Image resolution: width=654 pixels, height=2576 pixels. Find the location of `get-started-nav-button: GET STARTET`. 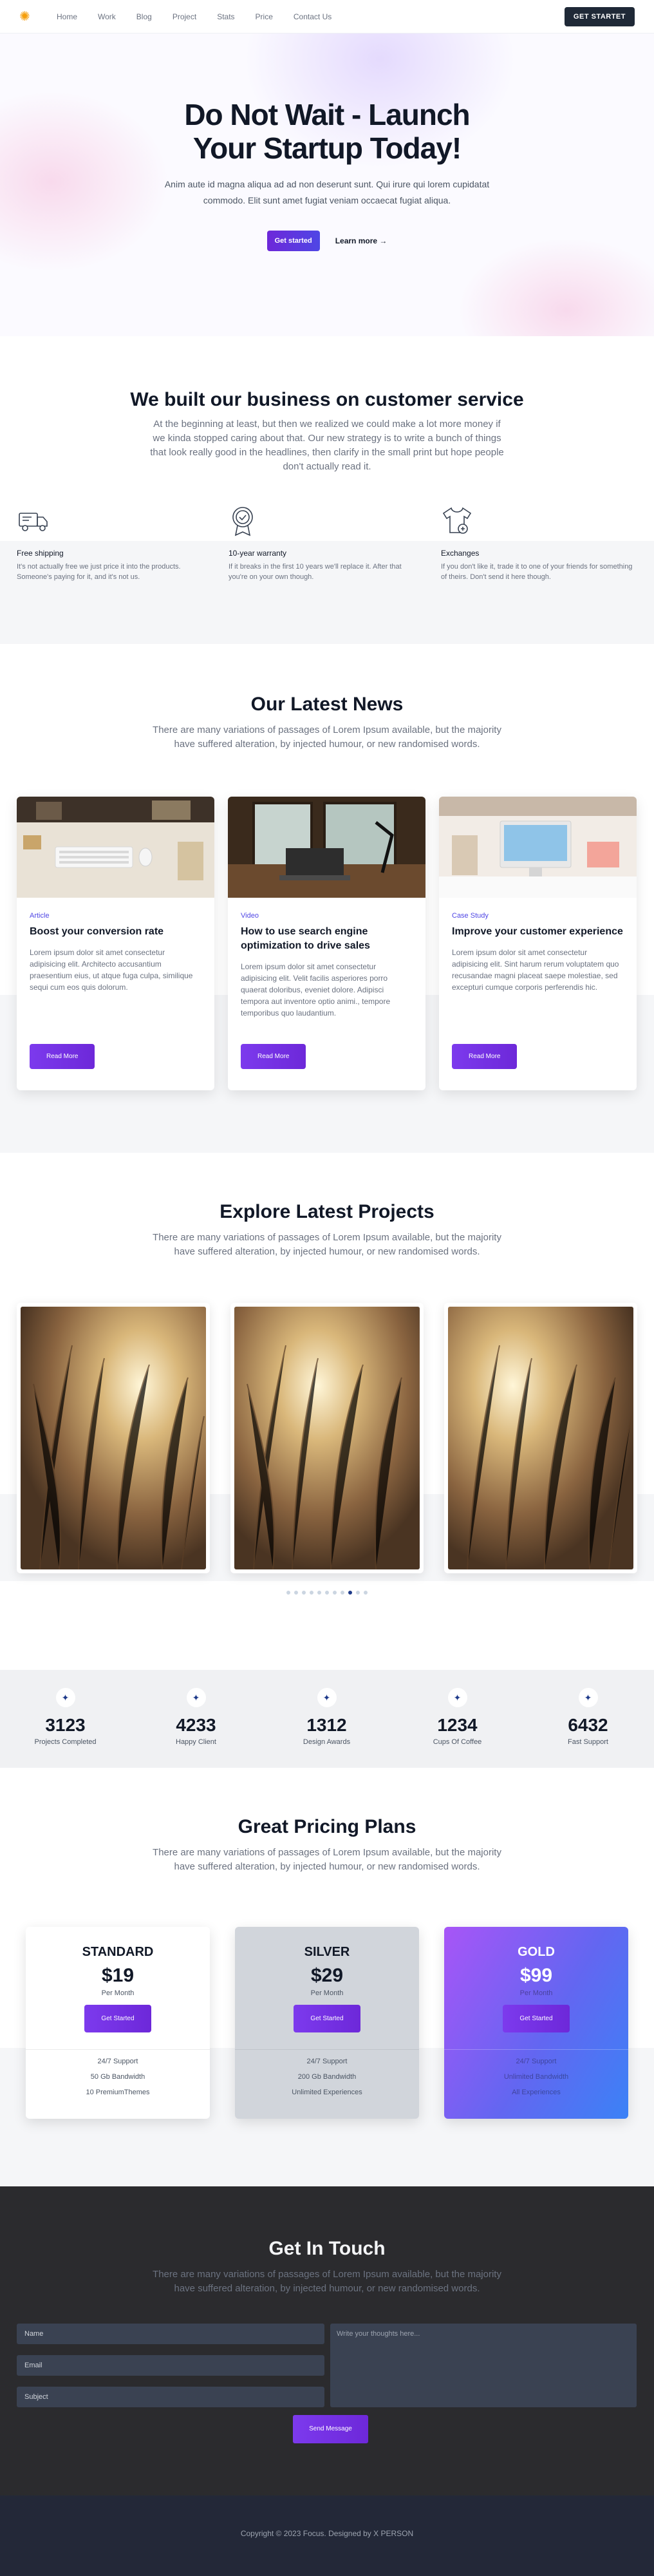

get-started-nav-button: GET STARTET is located at coordinates (599, 16).